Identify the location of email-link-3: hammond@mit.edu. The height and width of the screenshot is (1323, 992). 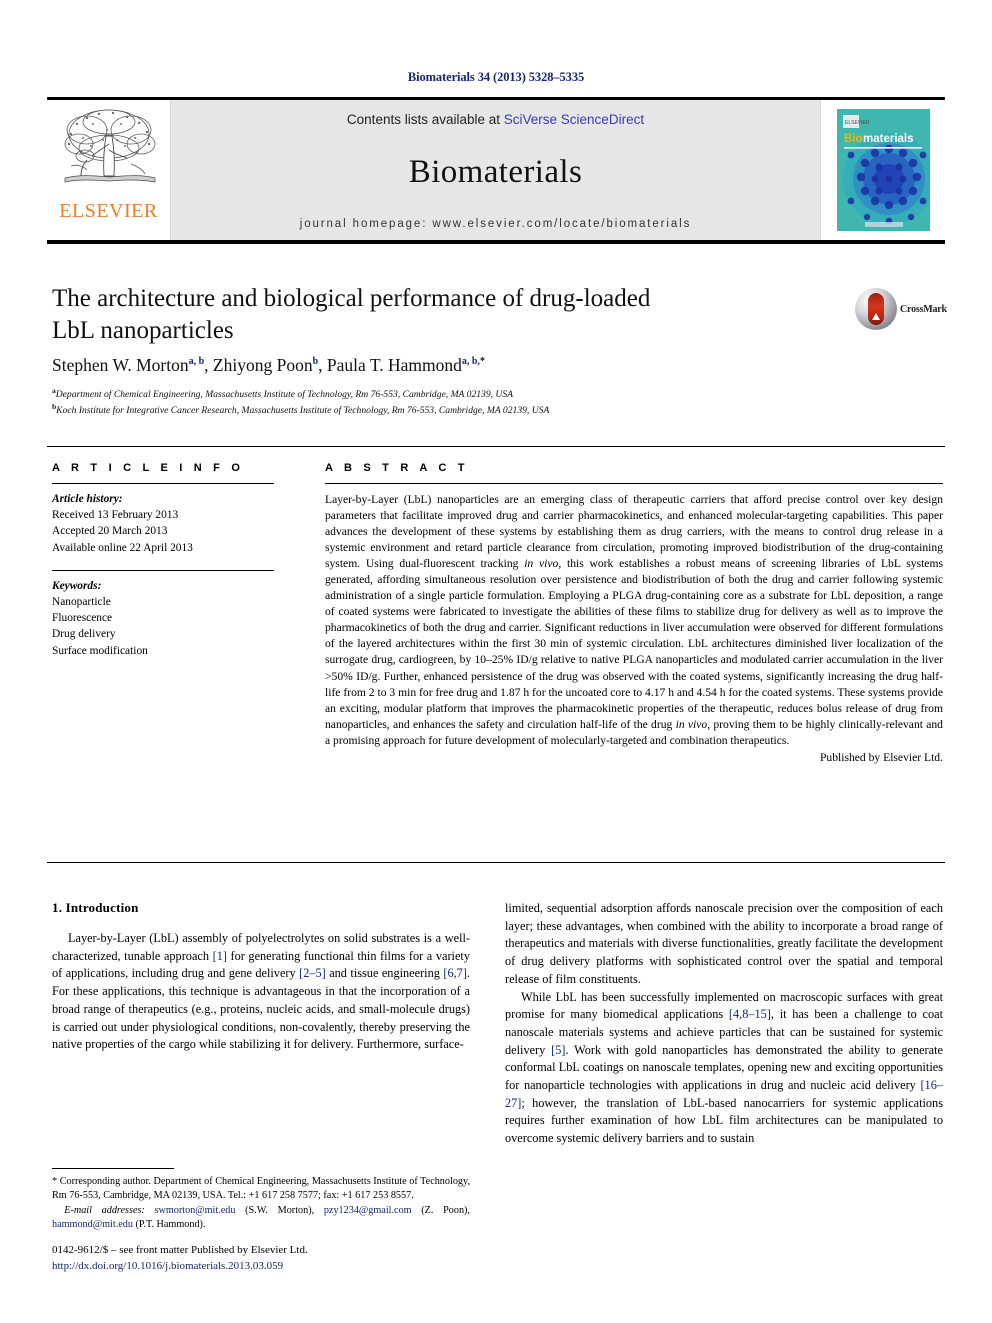
(92, 1224).